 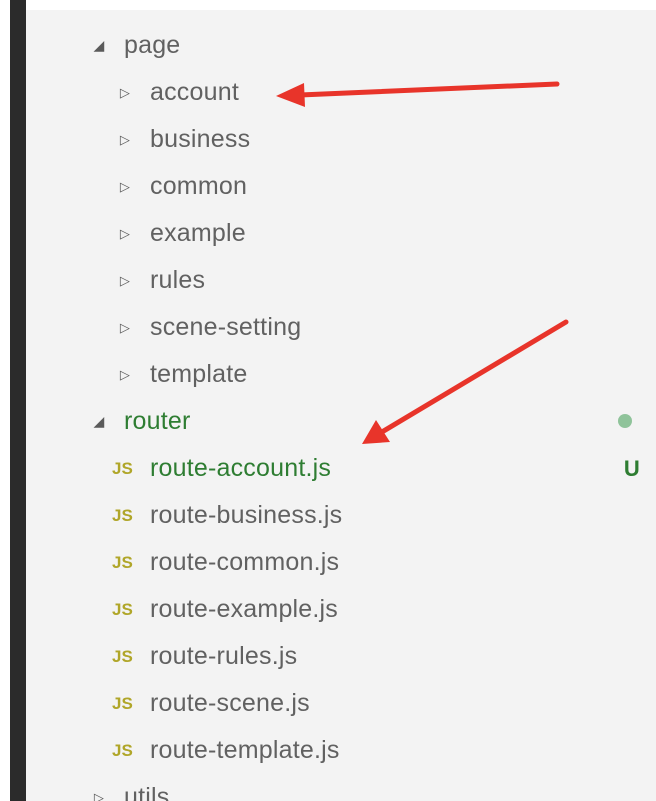 I want to click on untracked-badge: U, so click(x=631, y=468).